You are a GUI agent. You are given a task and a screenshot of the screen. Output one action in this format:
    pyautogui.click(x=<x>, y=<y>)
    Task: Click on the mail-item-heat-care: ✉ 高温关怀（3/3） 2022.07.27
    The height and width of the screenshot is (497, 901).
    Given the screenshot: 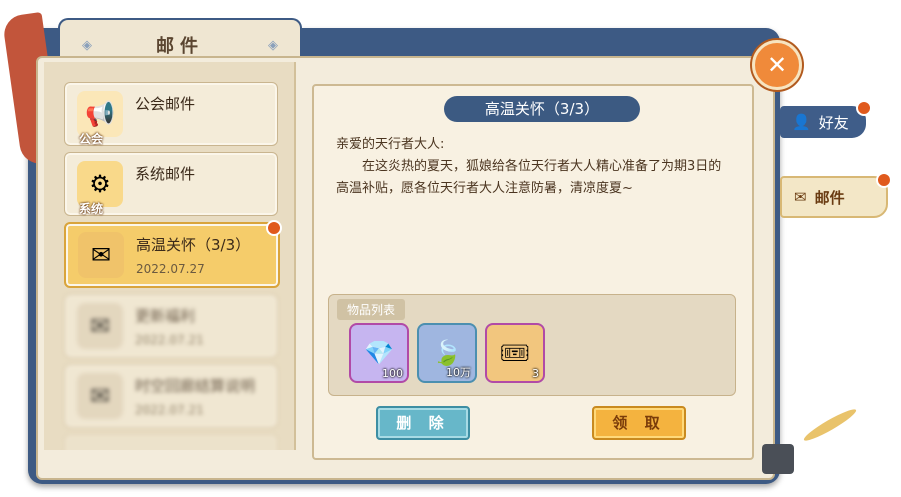 What is the action you would take?
    pyautogui.click(x=173, y=254)
    